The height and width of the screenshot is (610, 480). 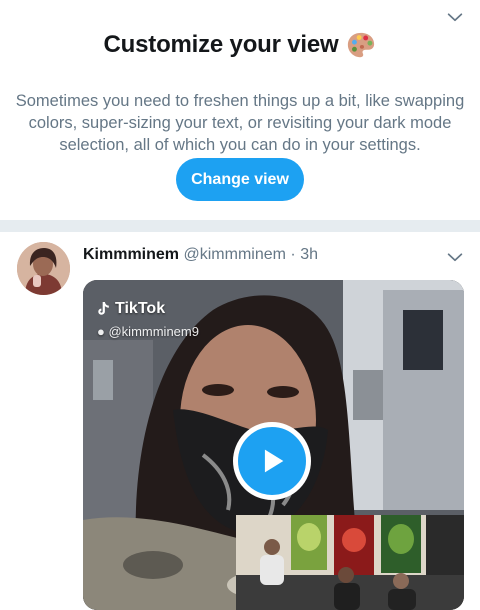 I want to click on tiktok-watermark: TikTok, so click(x=131, y=309).